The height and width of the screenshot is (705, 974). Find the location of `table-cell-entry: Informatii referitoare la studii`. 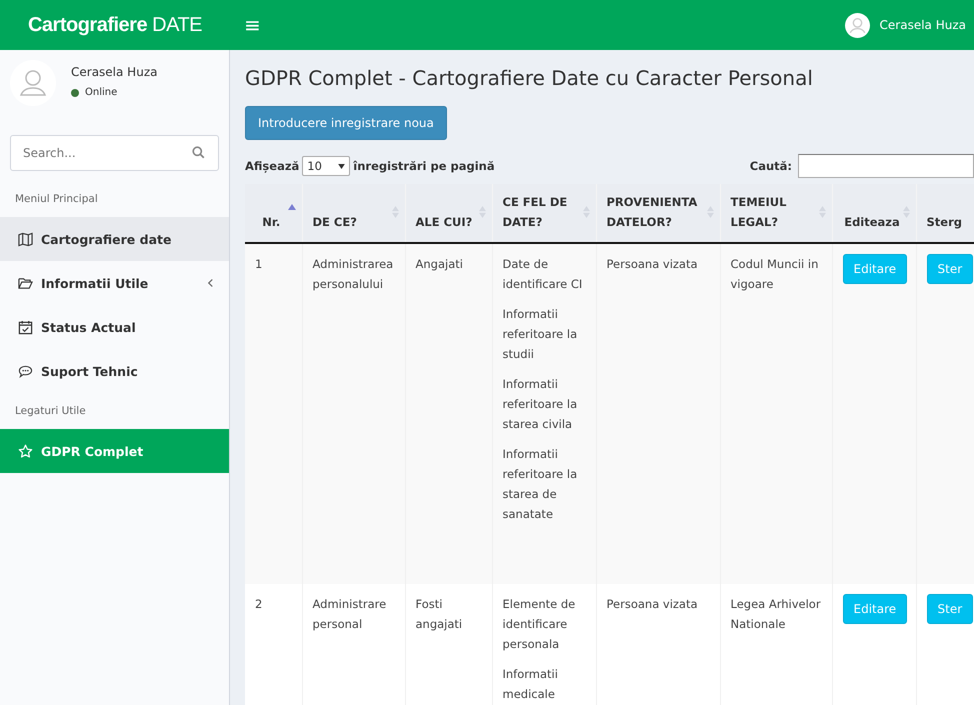

table-cell-entry: Informatii referitoare la studii is located at coordinates (540, 334).